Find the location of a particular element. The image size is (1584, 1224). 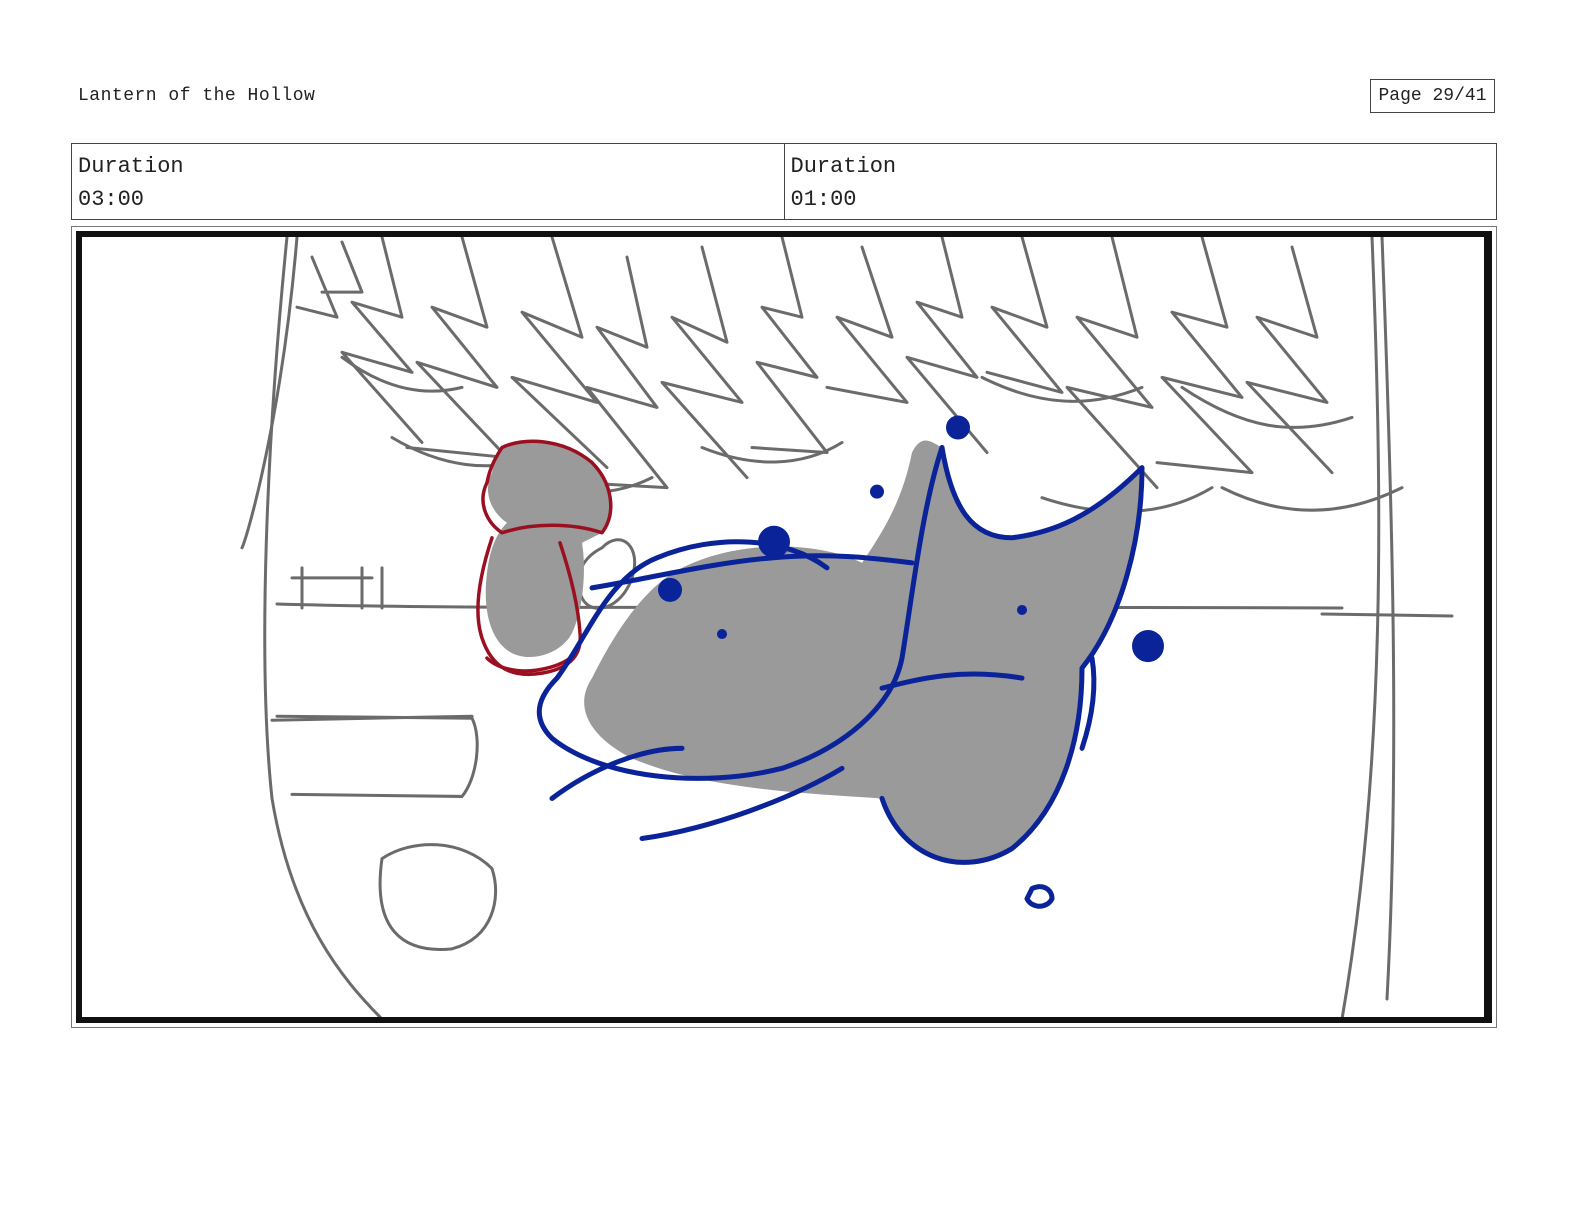

duration-cell-2: Duration 01:00 is located at coordinates (1140, 181).